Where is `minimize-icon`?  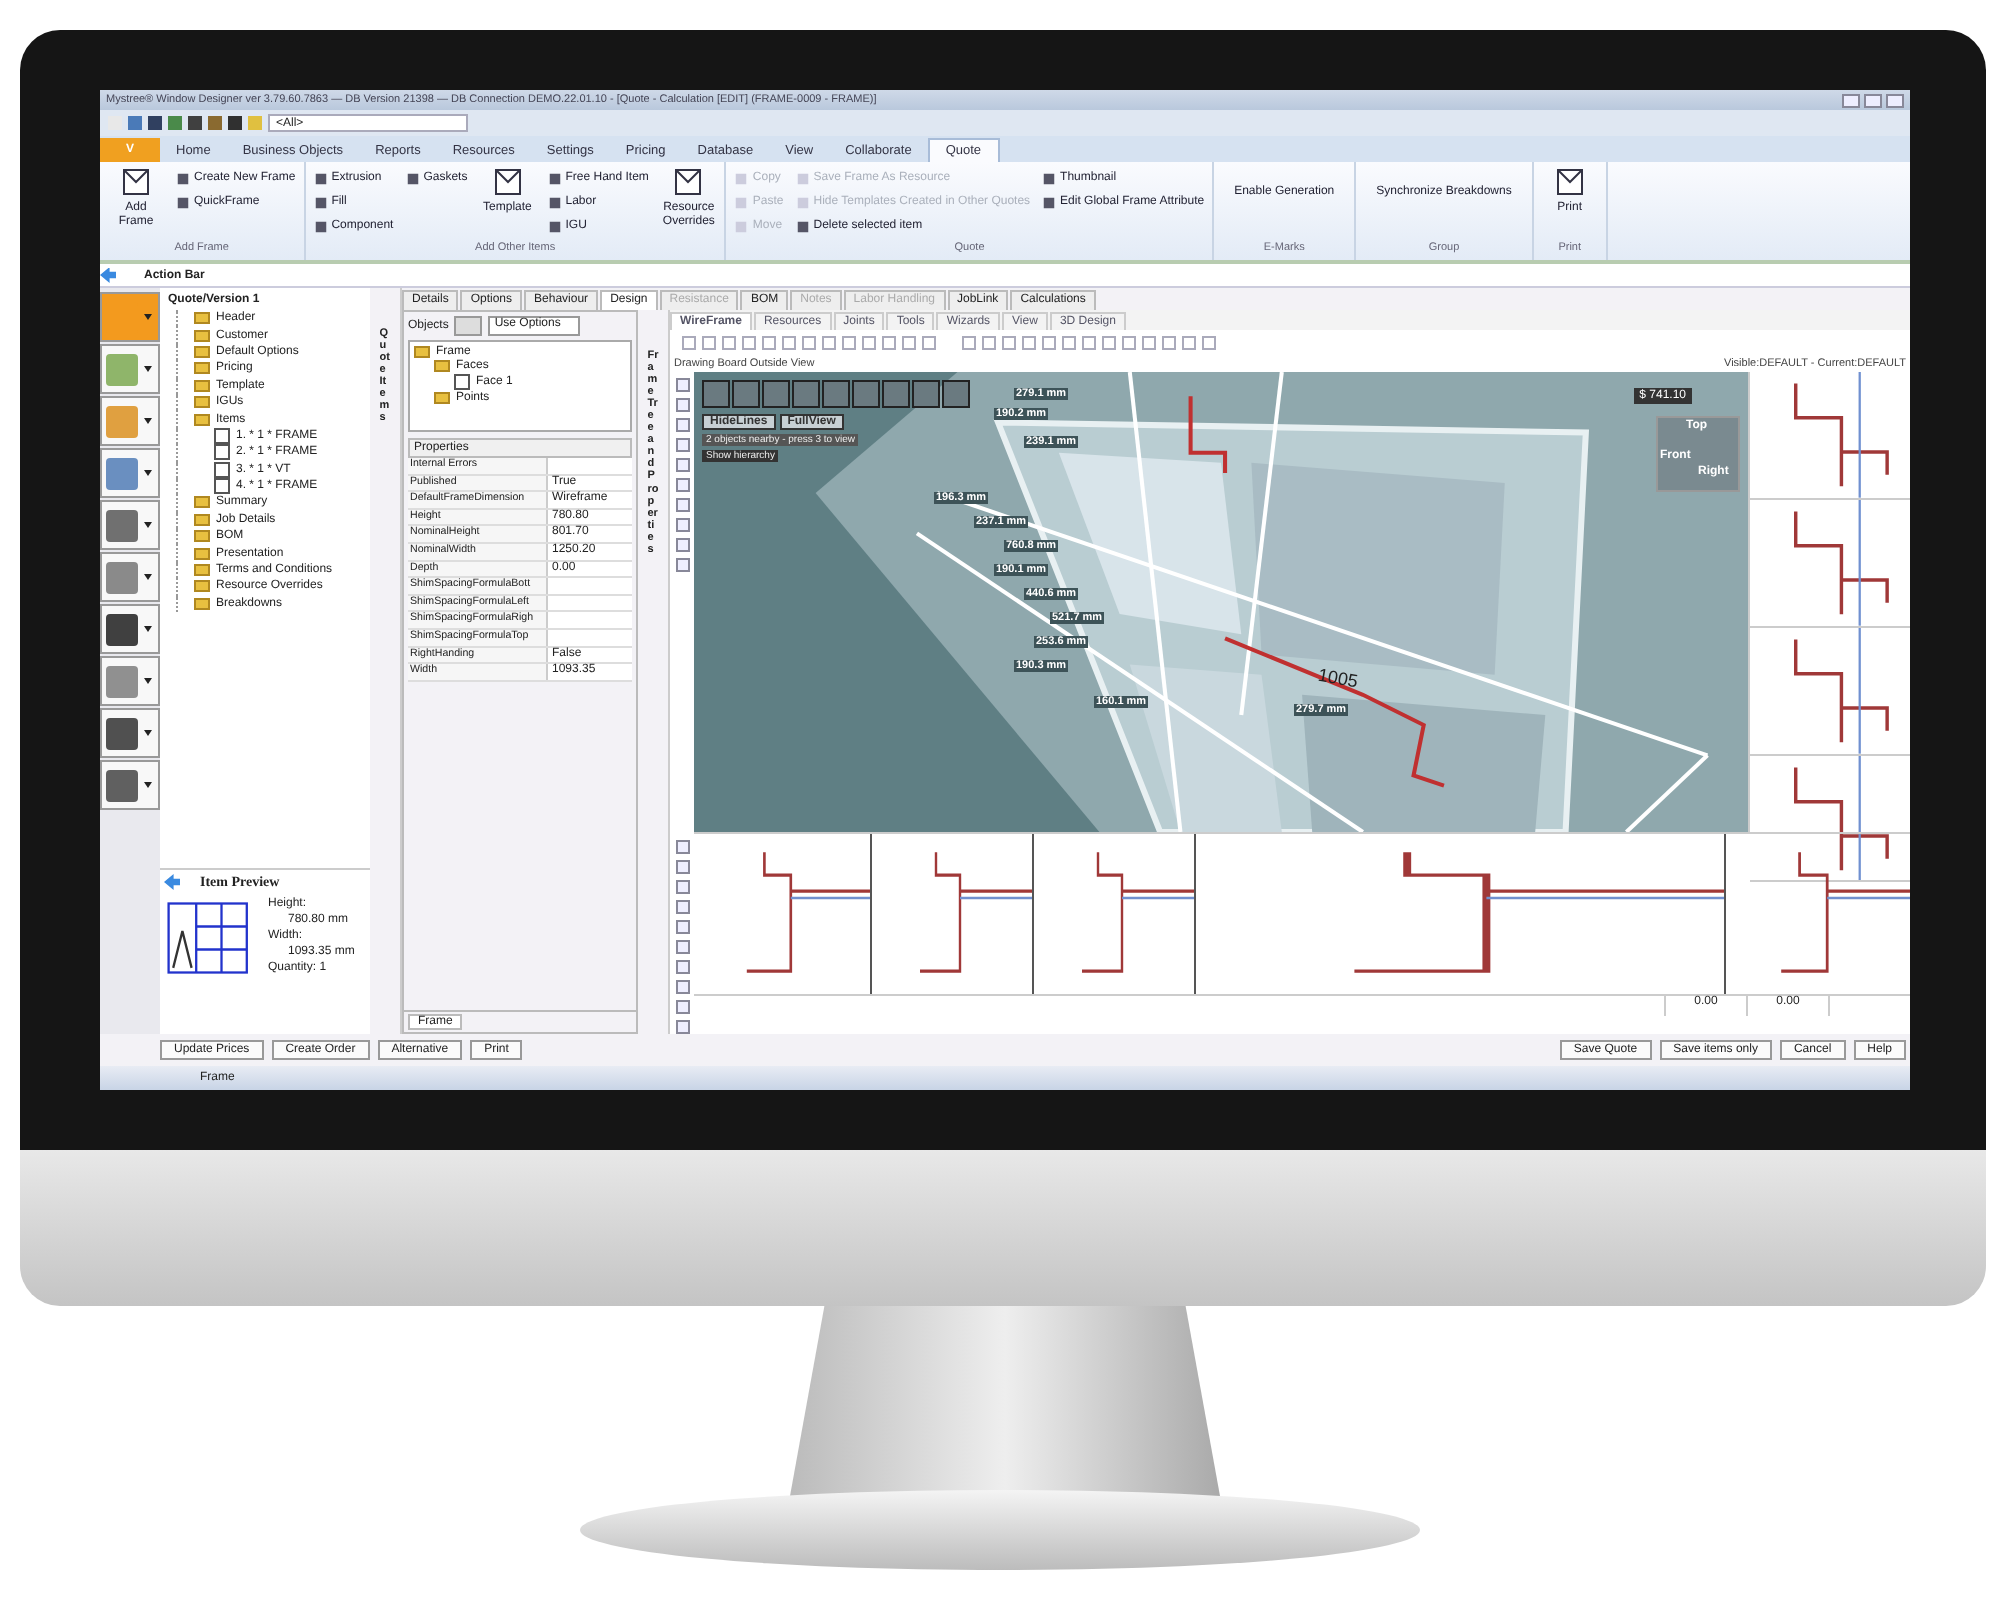 minimize-icon is located at coordinates (1851, 100).